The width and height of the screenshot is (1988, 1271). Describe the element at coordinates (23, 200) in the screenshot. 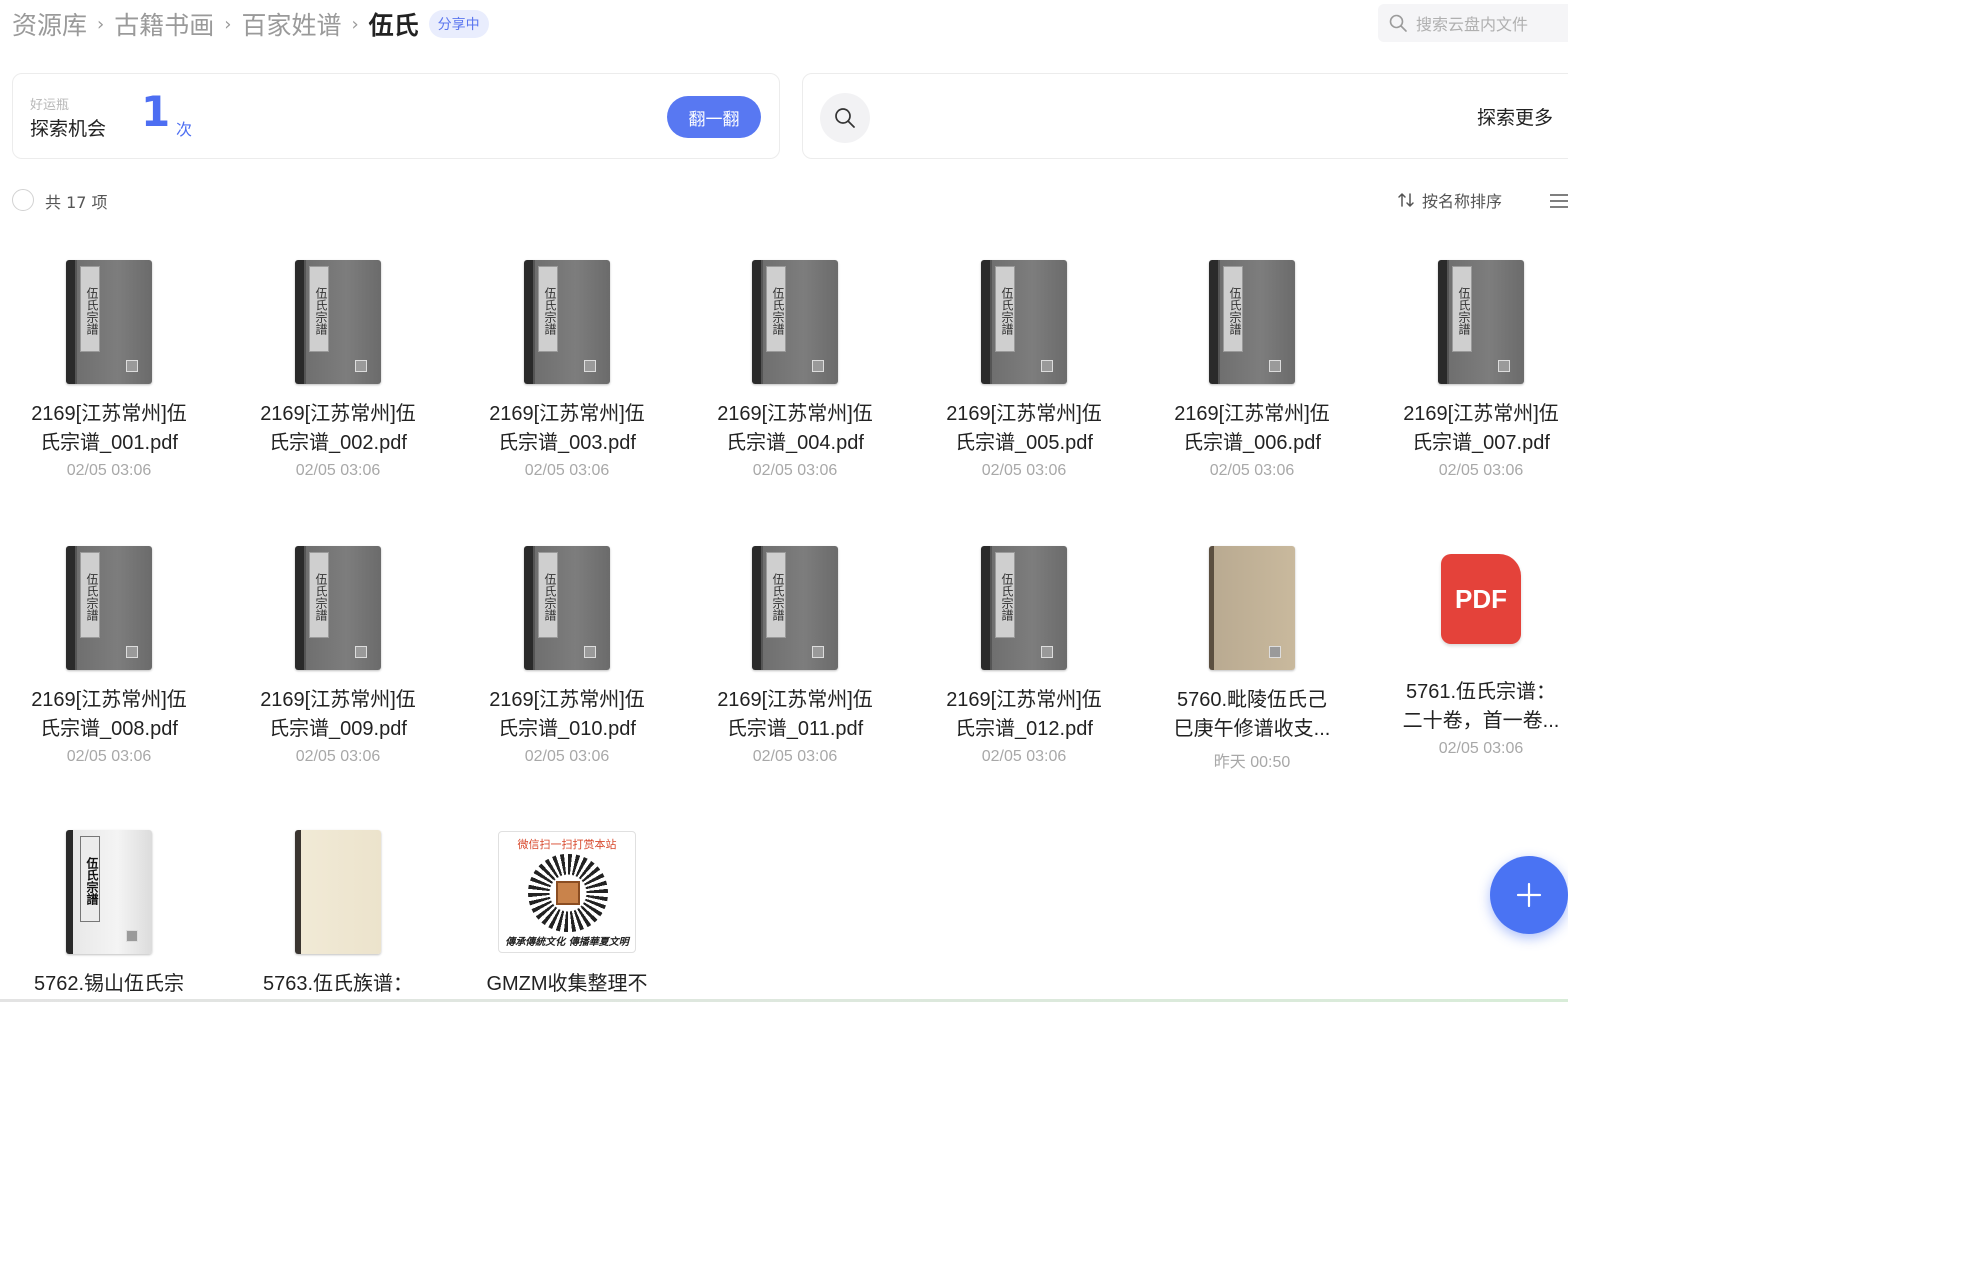

I see `select-all-checkbox` at that location.